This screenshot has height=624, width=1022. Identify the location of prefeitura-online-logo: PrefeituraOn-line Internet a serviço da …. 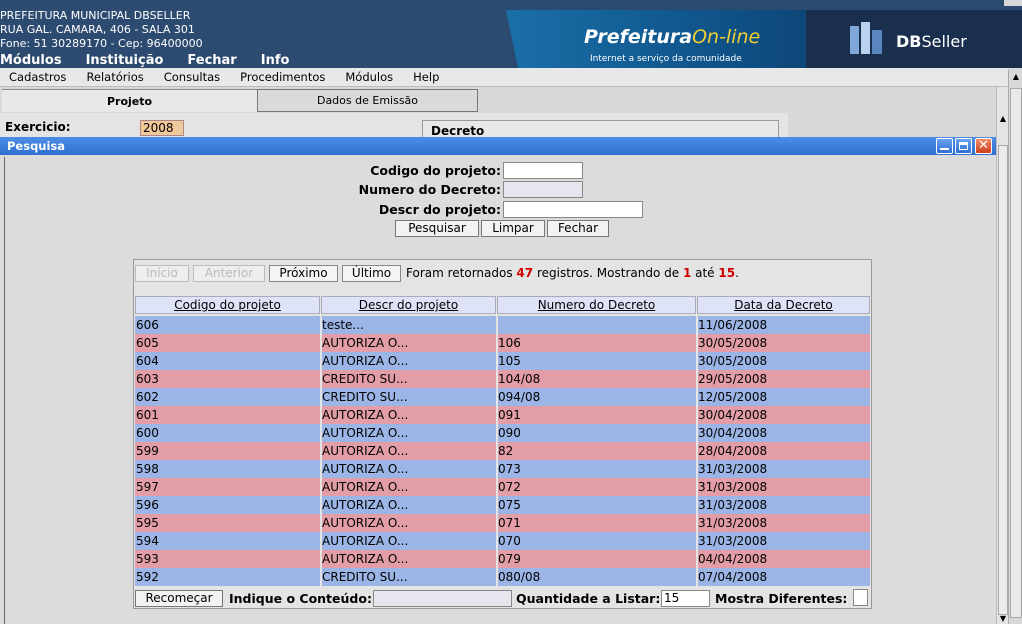
(656, 39).